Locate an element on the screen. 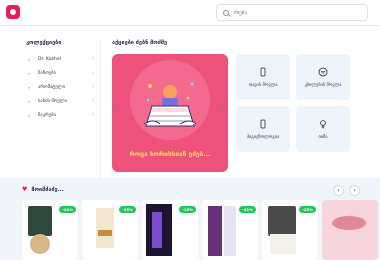 The height and width of the screenshot is (260, 380). product-card is located at coordinates (350, 230).